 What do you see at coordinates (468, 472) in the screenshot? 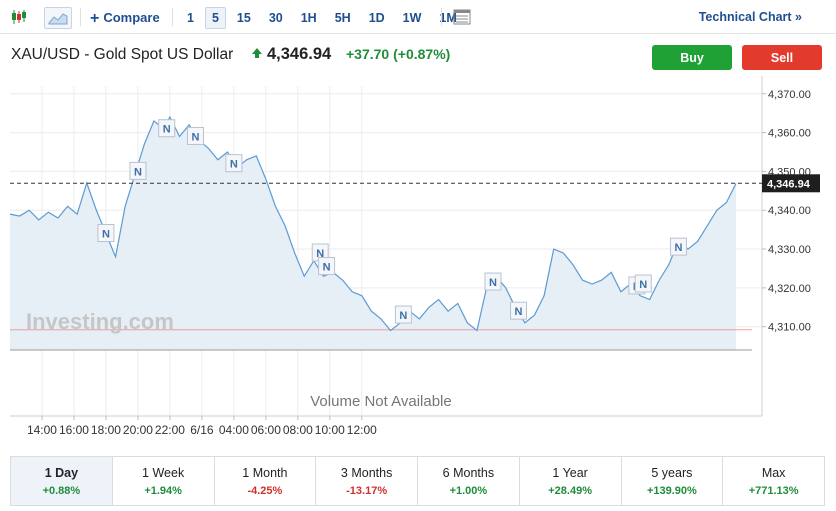
I see `period-label: 6 Months` at bounding box center [468, 472].